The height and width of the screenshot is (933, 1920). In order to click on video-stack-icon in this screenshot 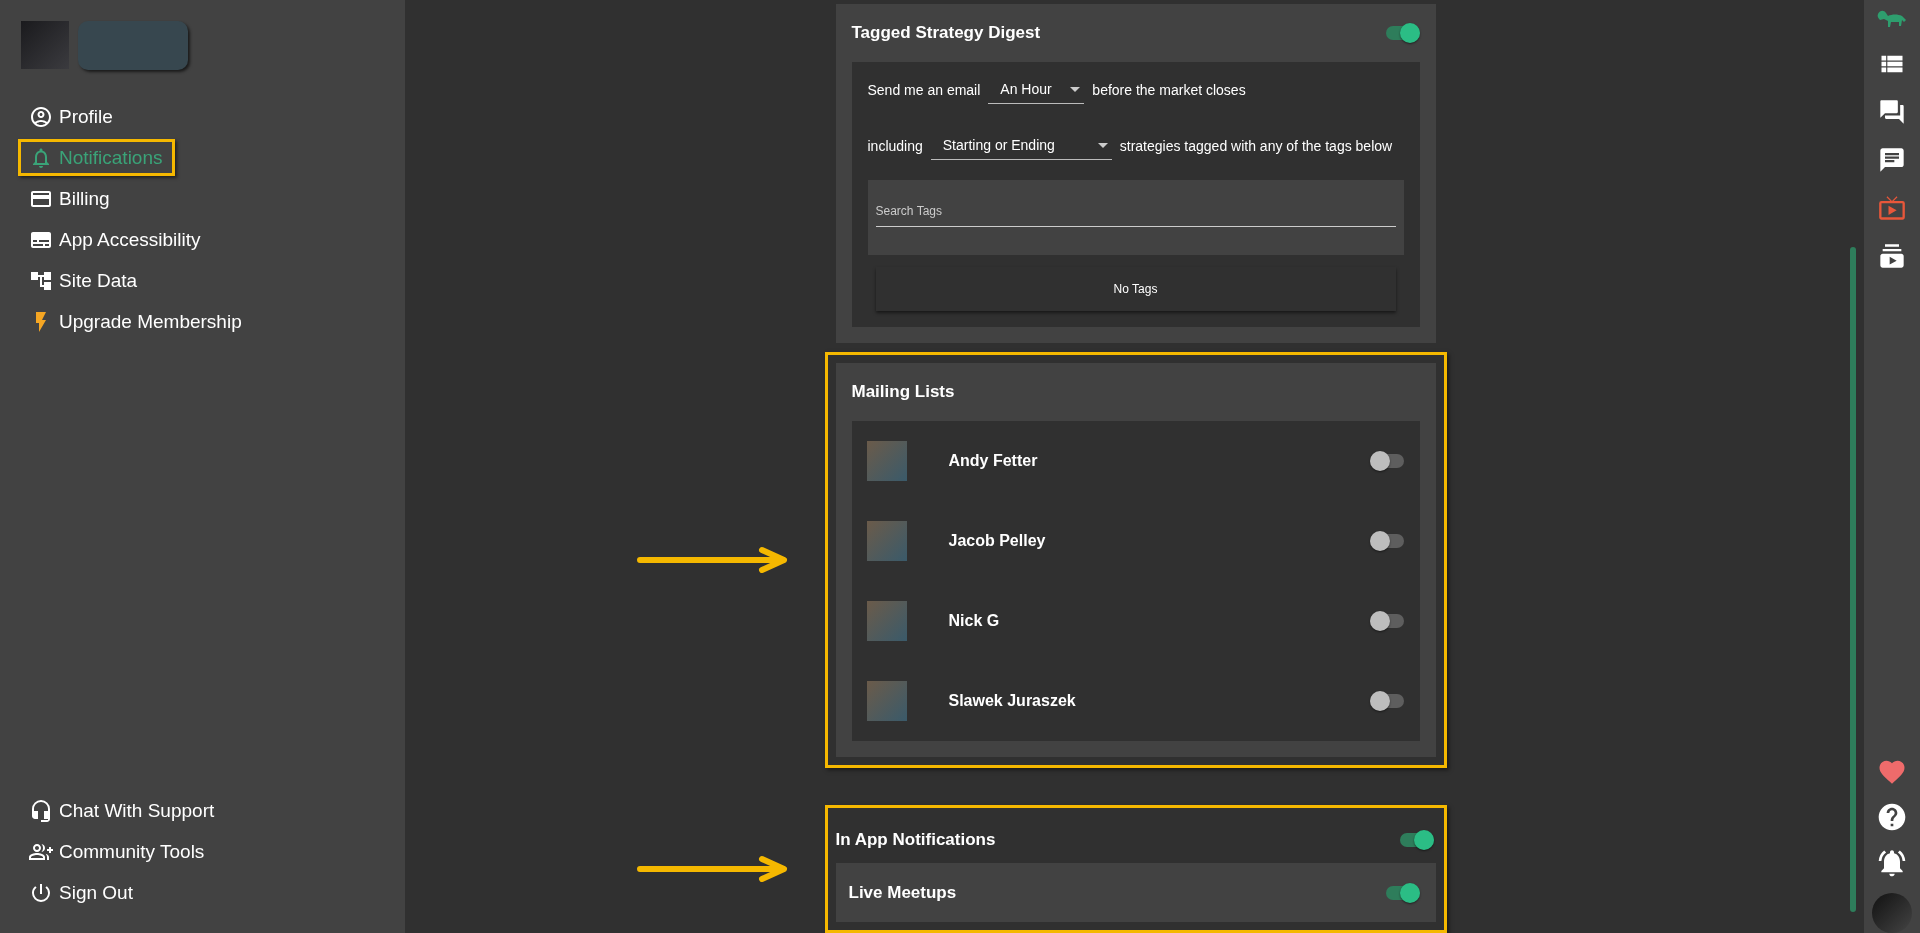, I will do `click(1892, 256)`.